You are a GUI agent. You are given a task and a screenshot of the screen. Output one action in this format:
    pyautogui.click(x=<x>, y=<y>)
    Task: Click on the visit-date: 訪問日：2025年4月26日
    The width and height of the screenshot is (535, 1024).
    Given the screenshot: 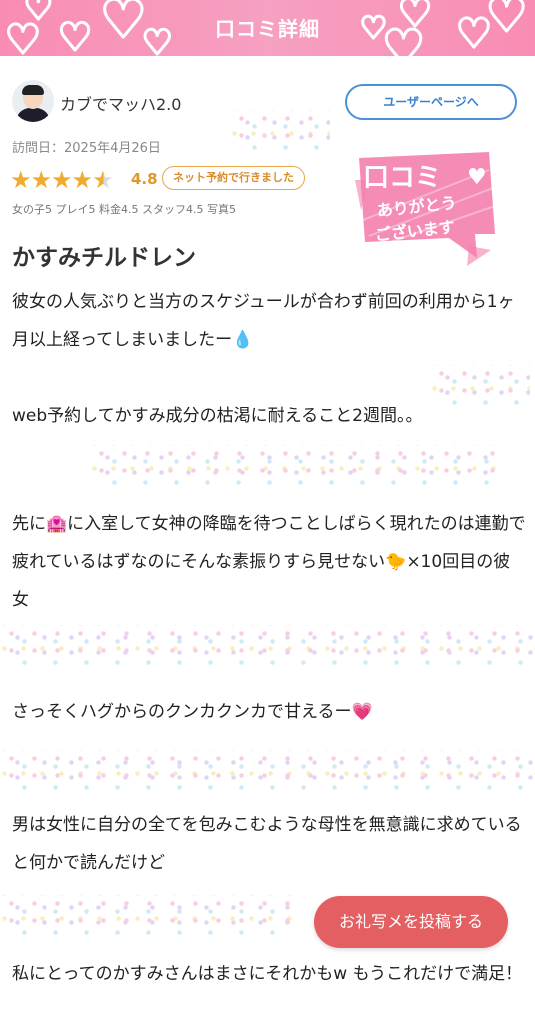 What is the action you would take?
    pyautogui.click(x=86, y=148)
    